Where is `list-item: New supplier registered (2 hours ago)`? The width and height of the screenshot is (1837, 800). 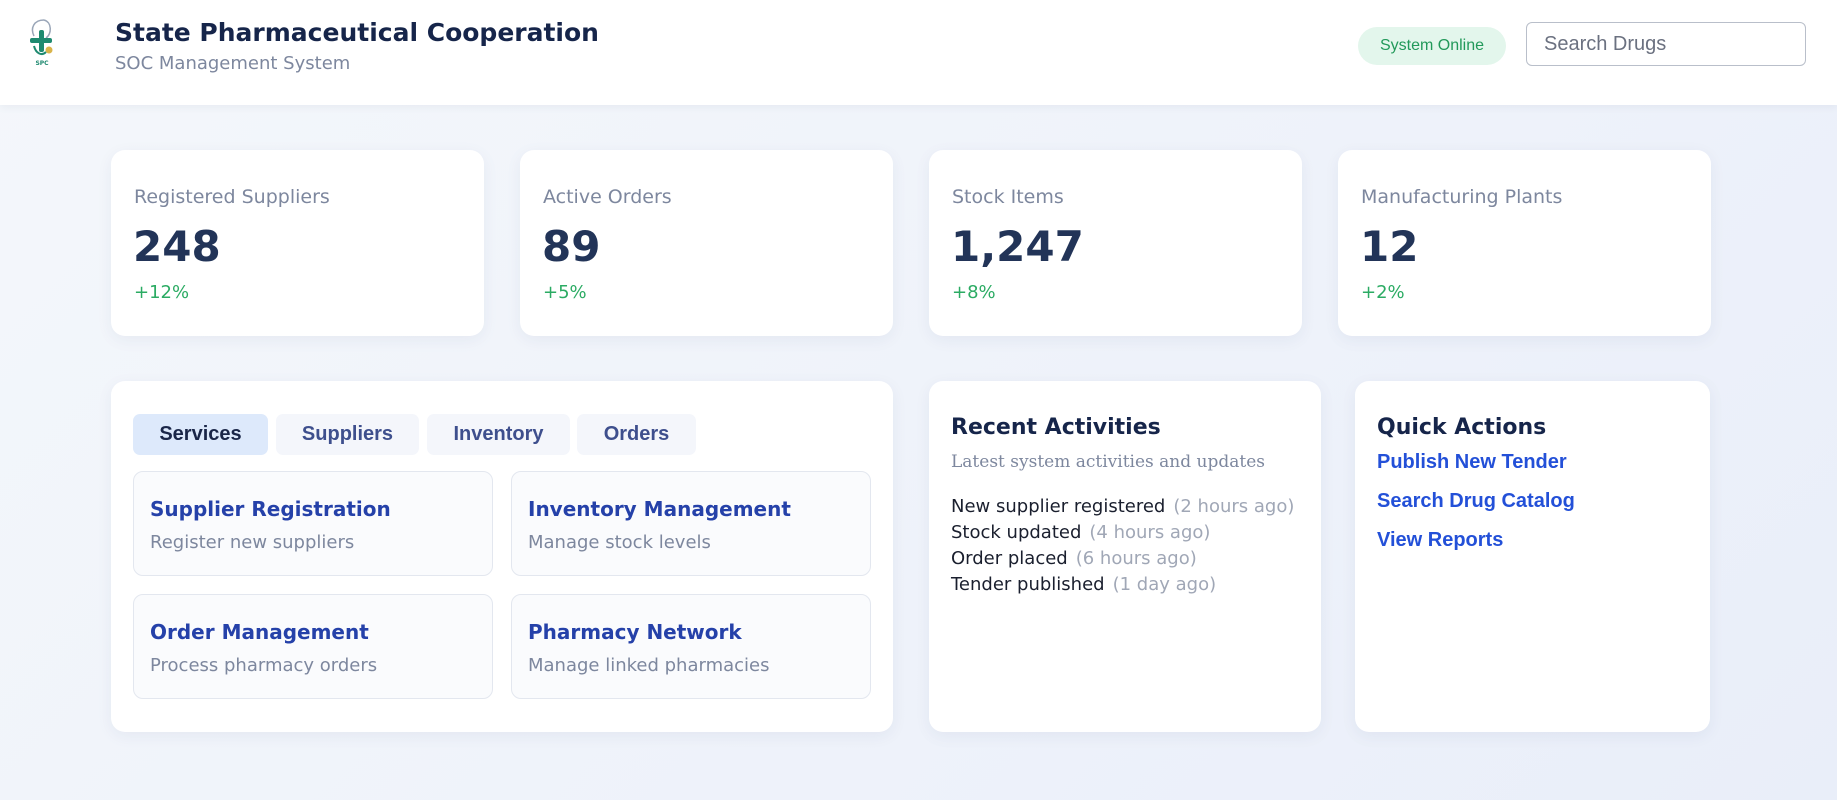
list-item: New supplier registered (2 hours ago) is located at coordinates (1122, 507).